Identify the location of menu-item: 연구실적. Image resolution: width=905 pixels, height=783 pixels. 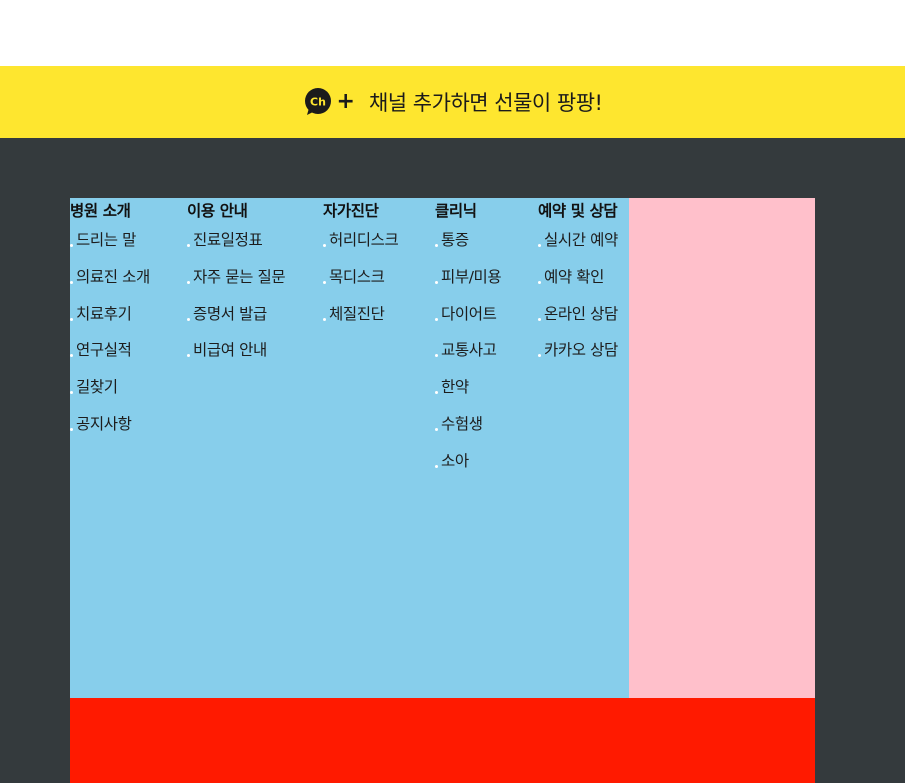
(110, 350).